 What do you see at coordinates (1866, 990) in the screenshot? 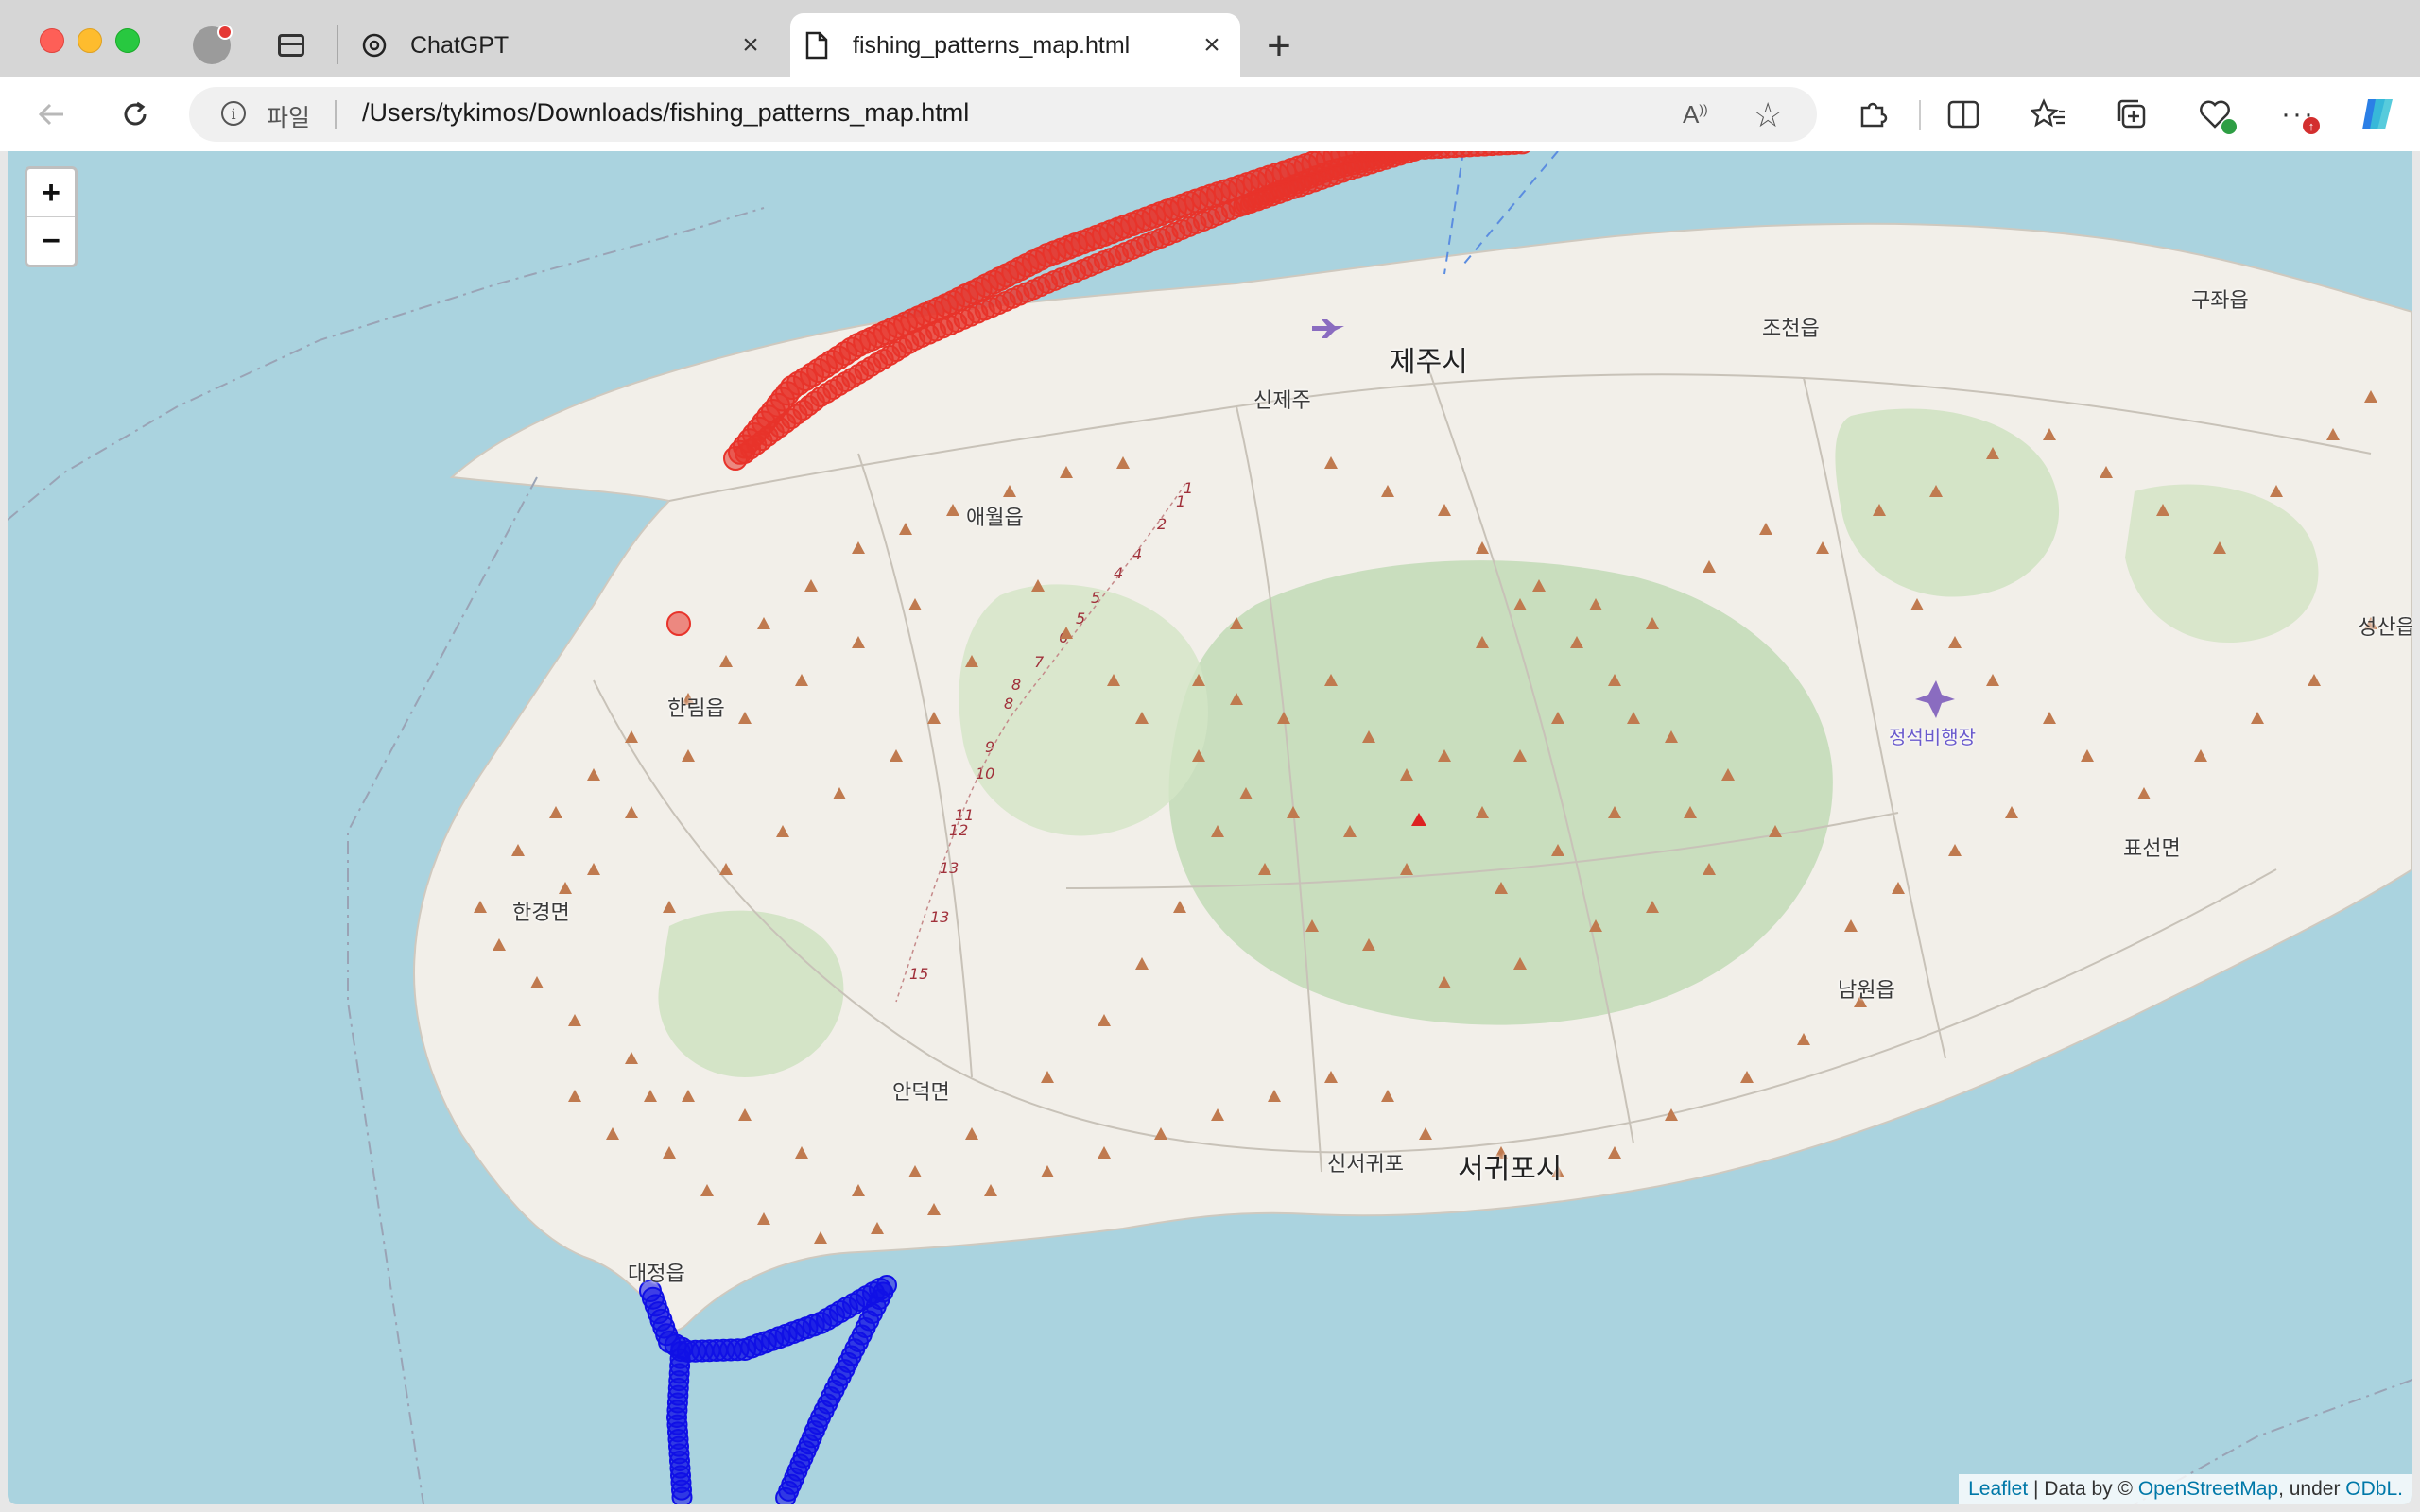
I see `place-label: 남원읍` at bounding box center [1866, 990].